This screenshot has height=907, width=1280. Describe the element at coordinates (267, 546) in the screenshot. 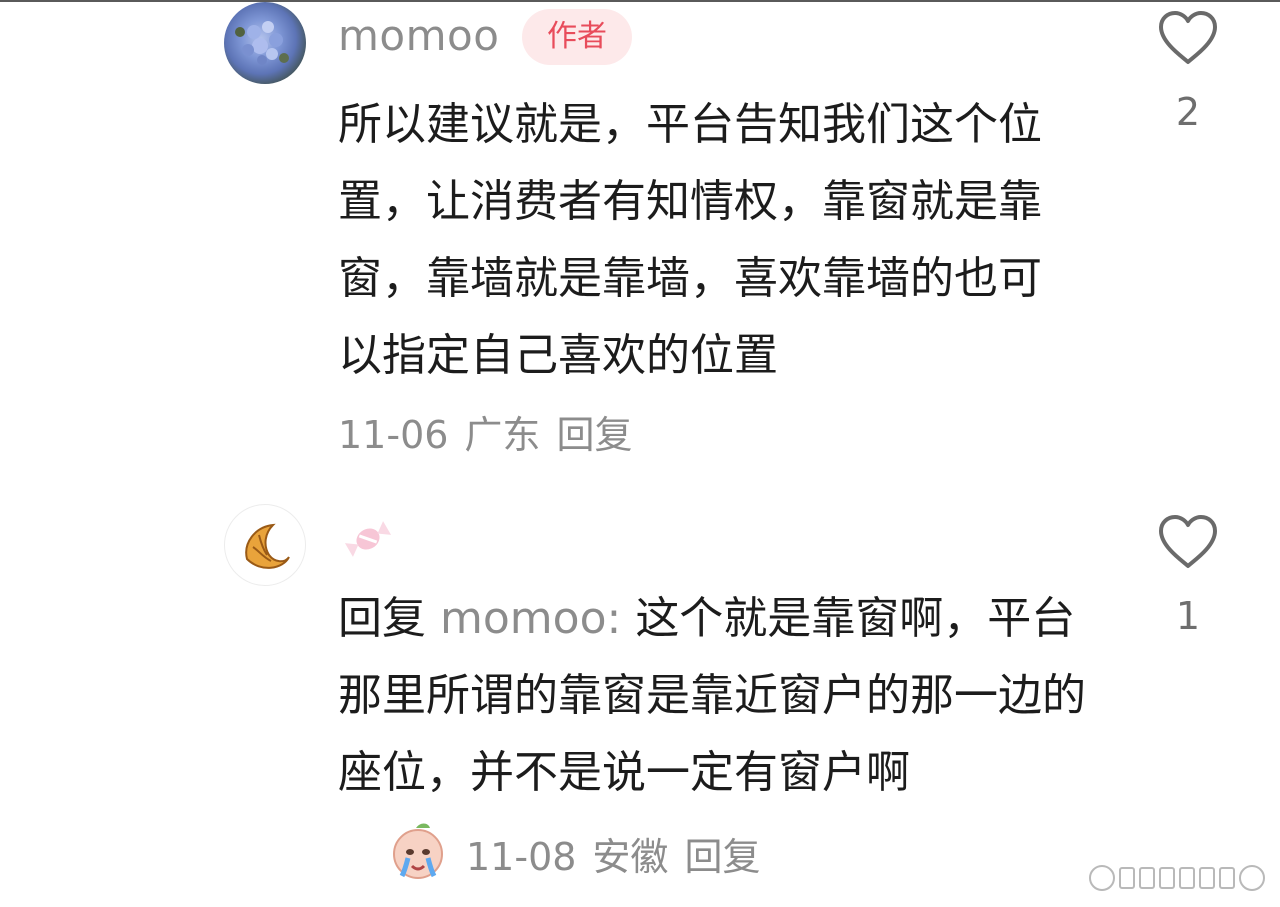

I see `croissant-icon` at that location.